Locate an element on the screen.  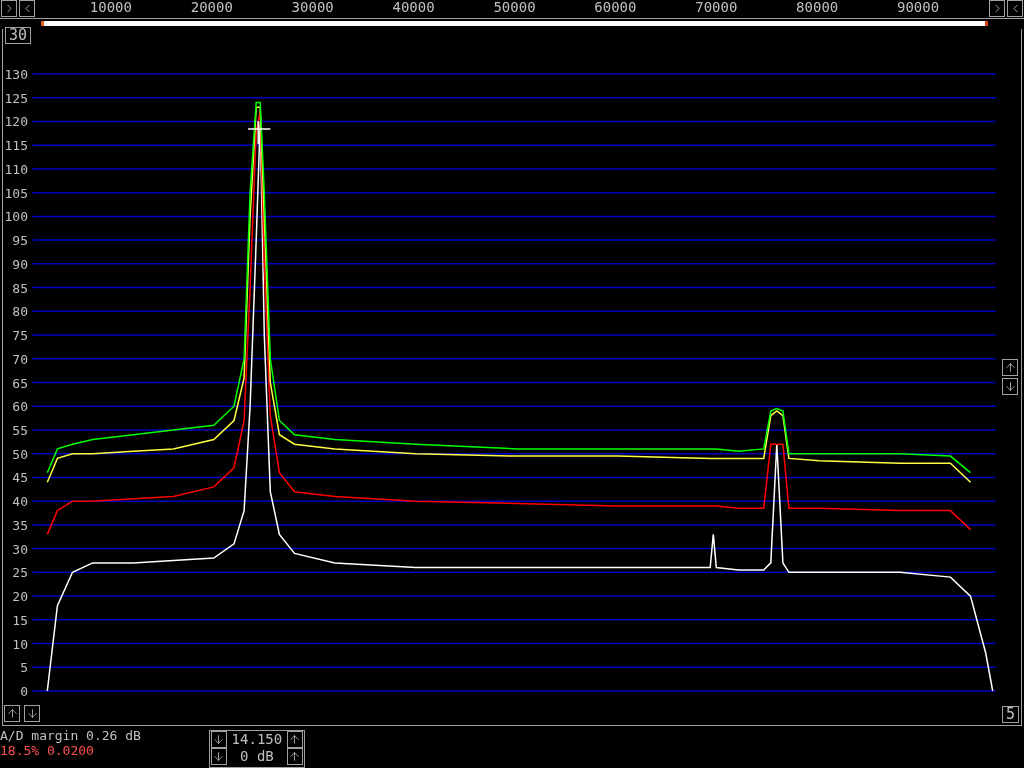
axis-label: 15 is located at coordinates (20, 620).